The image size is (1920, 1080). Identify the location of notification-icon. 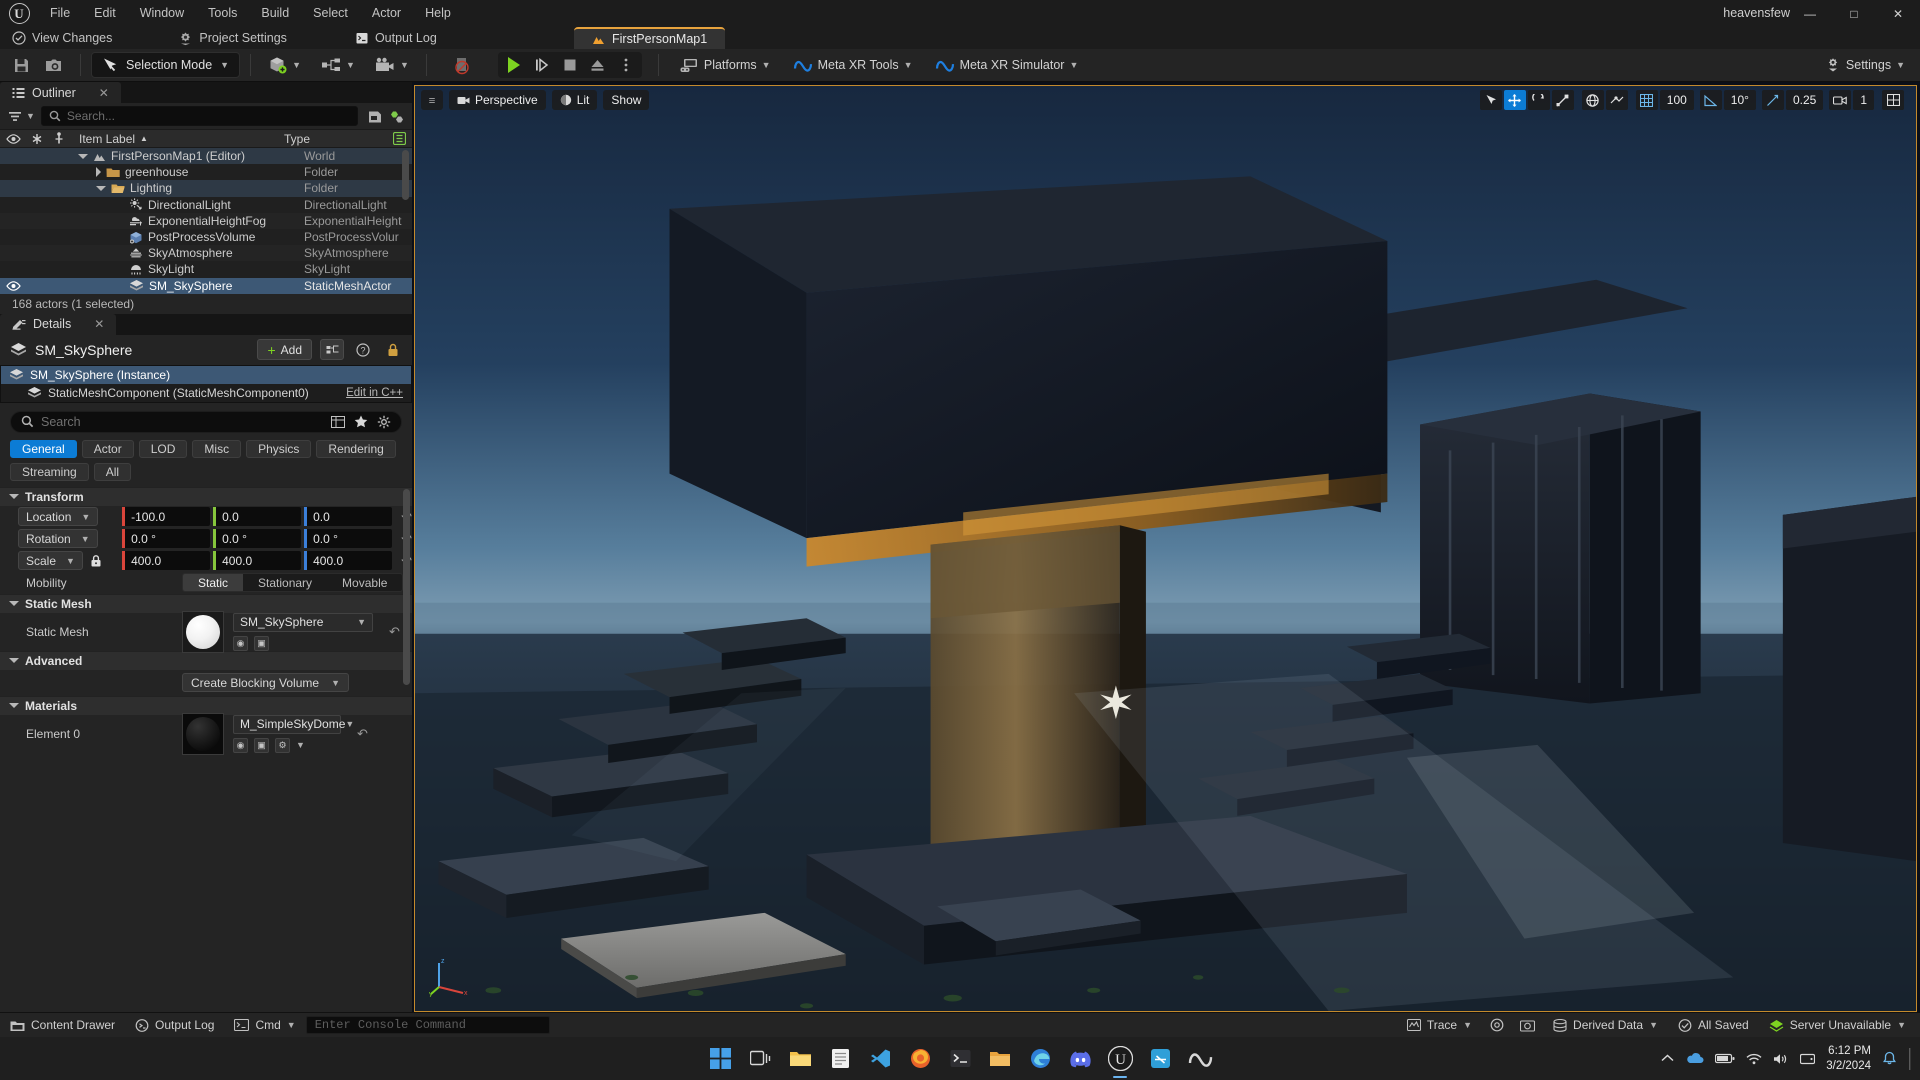
(1889, 1058).